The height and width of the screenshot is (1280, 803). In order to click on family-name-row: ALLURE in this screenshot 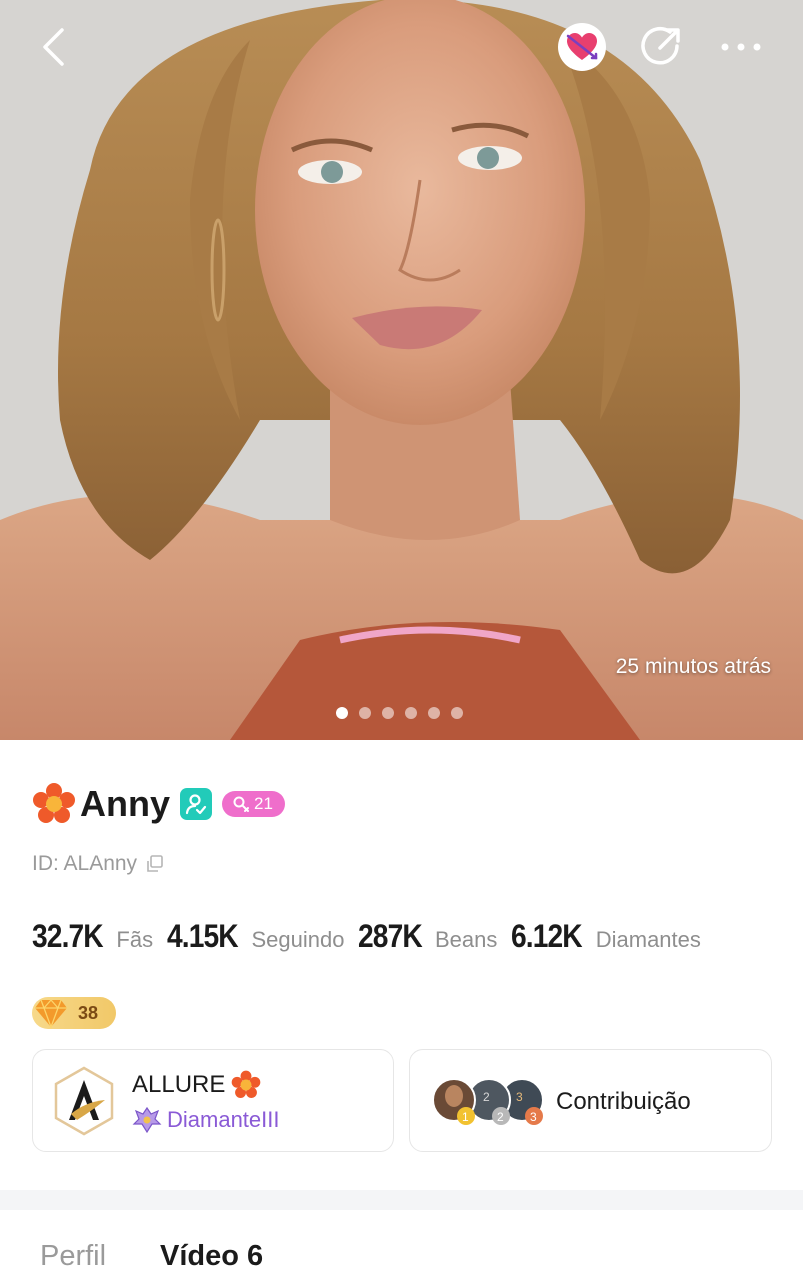, I will do `click(196, 1085)`.